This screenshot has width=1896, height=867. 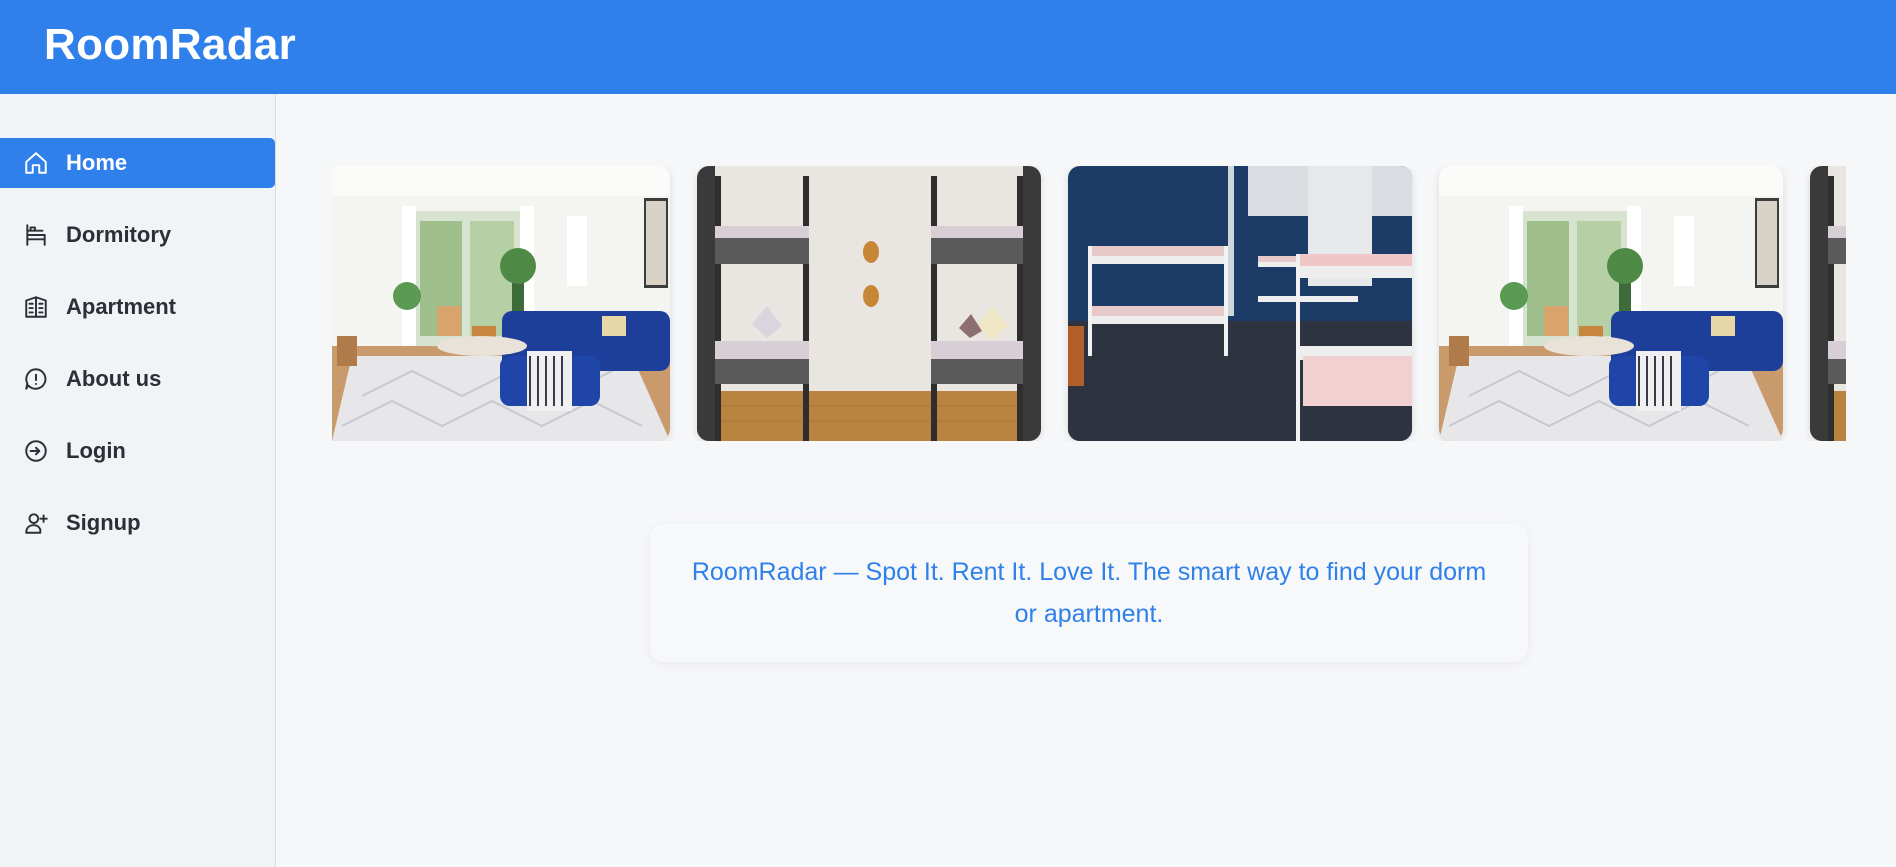 What do you see at coordinates (36, 379) in the screenshot?
I see `info-circle-icon` at bounding box center [36, 379].